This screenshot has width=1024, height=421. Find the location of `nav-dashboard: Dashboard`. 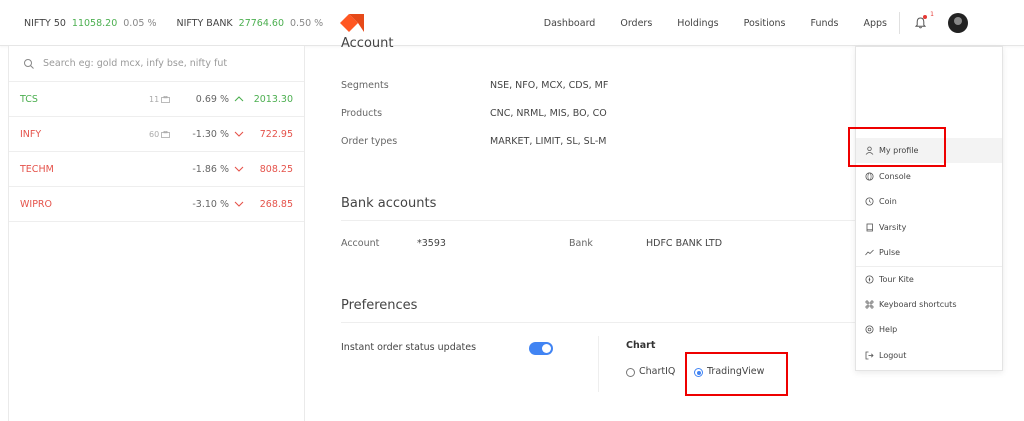

nav-dashboard: Dashboard is located at coordinates (570, 23).